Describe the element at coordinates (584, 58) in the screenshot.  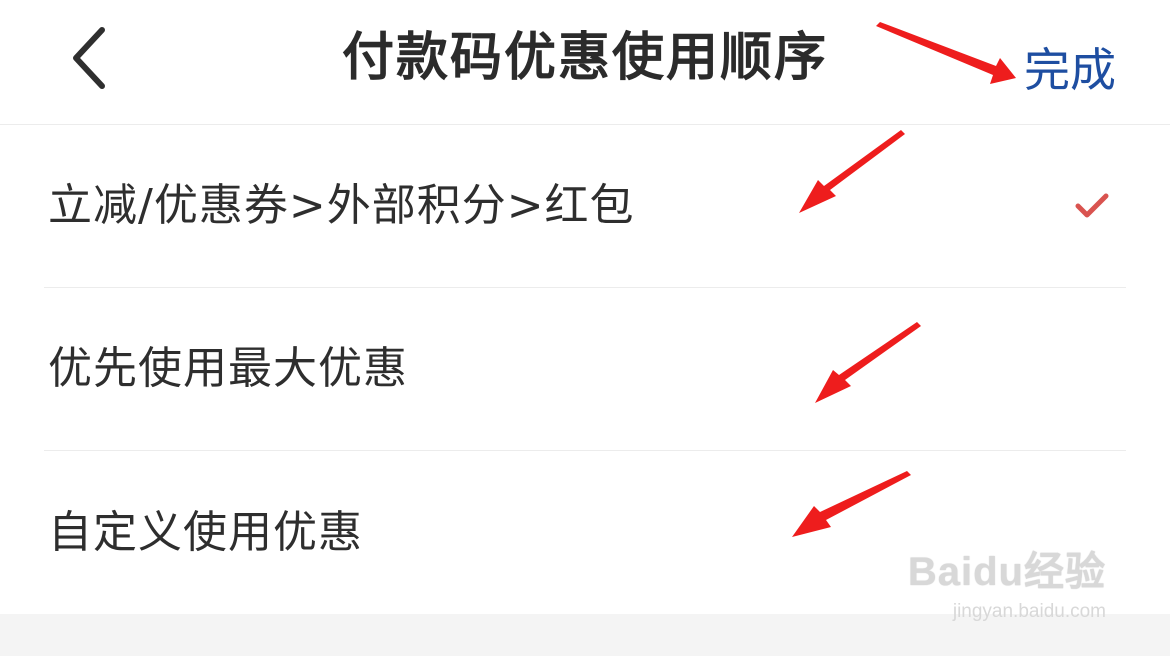
I see `page-title: 付款码优惠使用顺序` at that location.